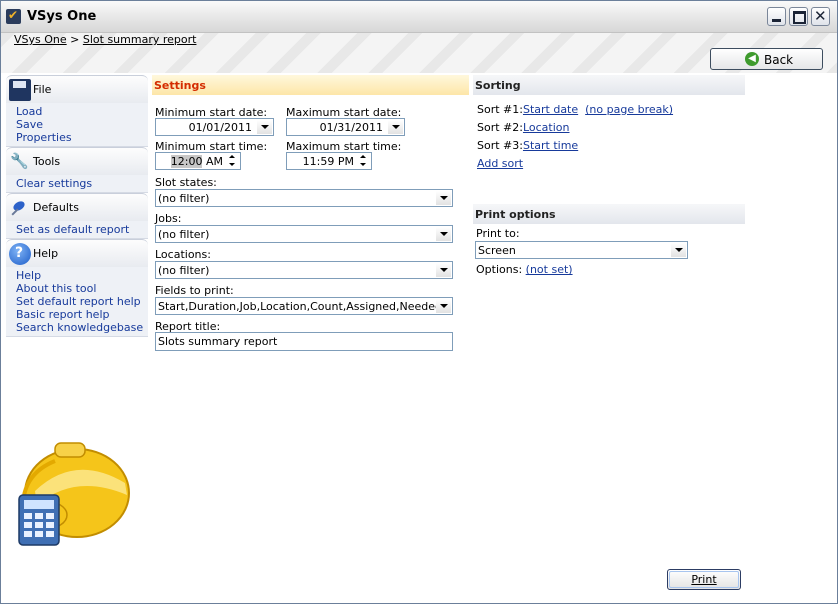 The image size is (838, 604). Describe the element at coordinates (515, 214) in the screenshot. I see `print-options-header-label: Print options` at that location.